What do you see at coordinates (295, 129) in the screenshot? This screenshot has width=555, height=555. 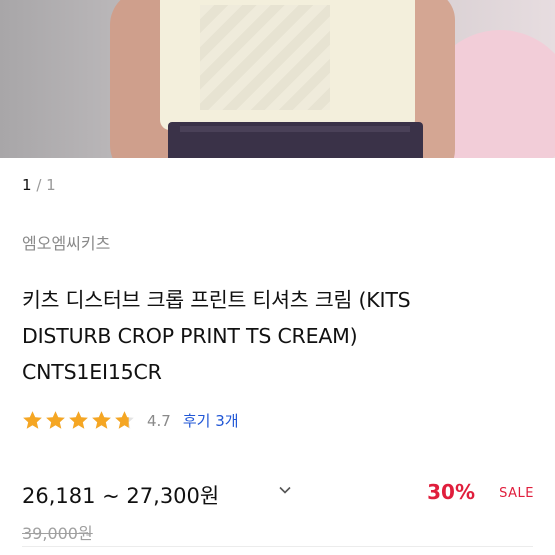 I see `image-waistband` at bounding box center [295, 129].